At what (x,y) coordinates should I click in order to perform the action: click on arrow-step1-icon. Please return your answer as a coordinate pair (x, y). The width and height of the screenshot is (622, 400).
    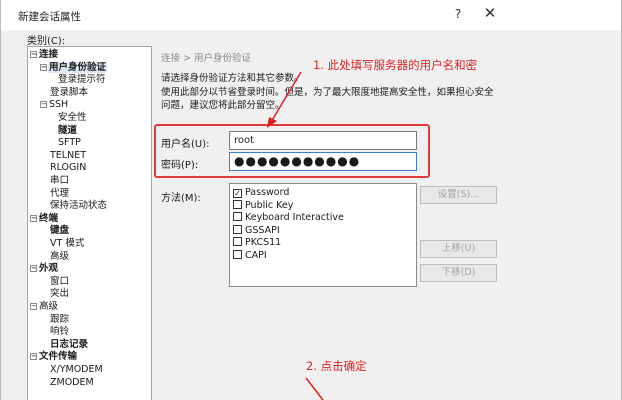
    Looking at the image, I should click on (284, 99).